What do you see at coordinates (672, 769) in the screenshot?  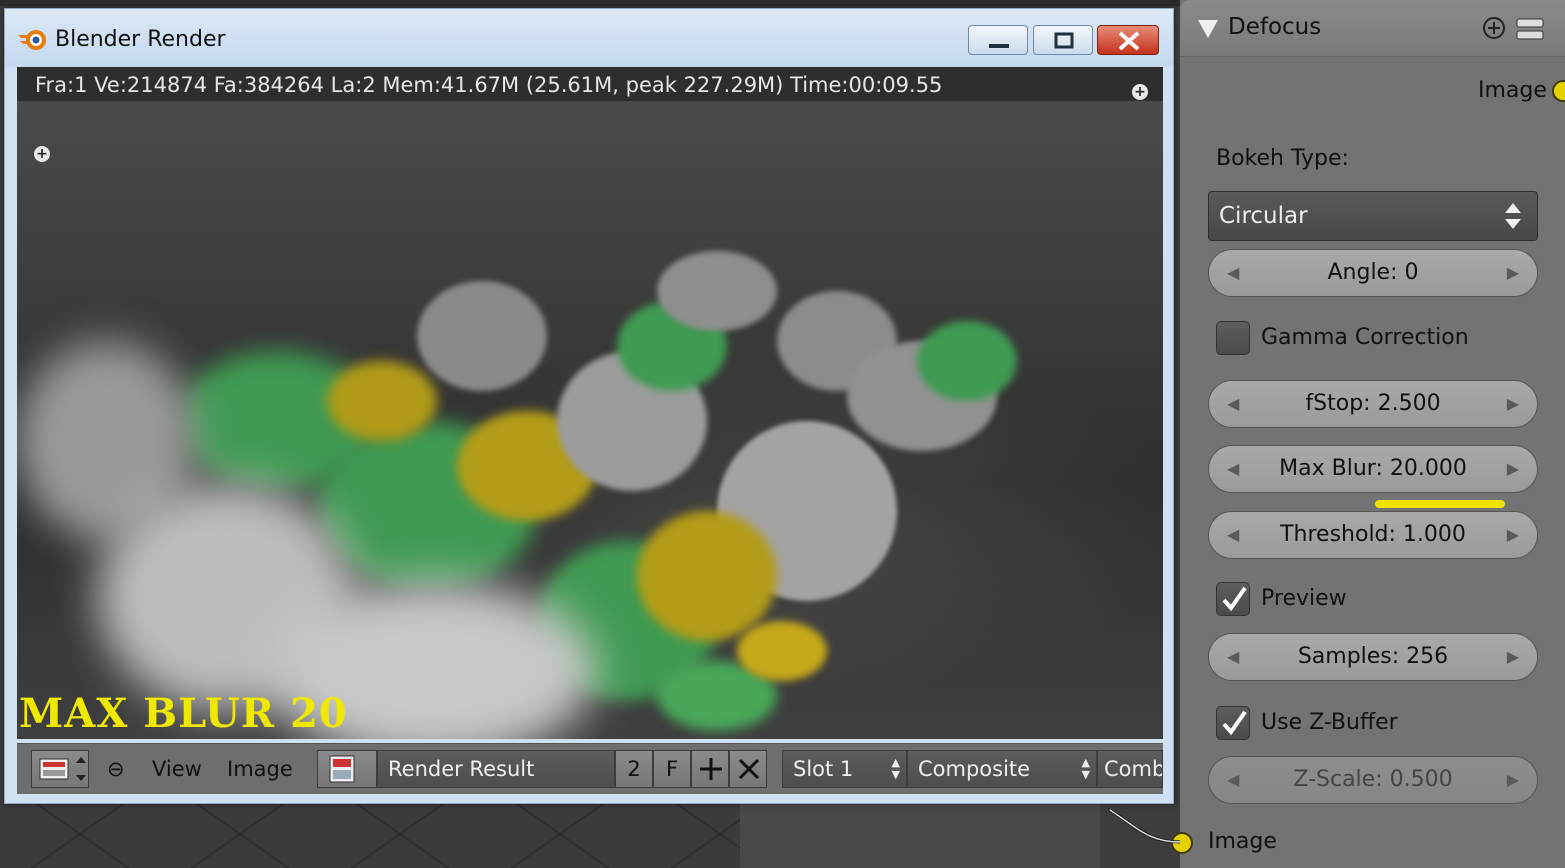 I see `fake-user-button: F` at bounding box center [672, 769].